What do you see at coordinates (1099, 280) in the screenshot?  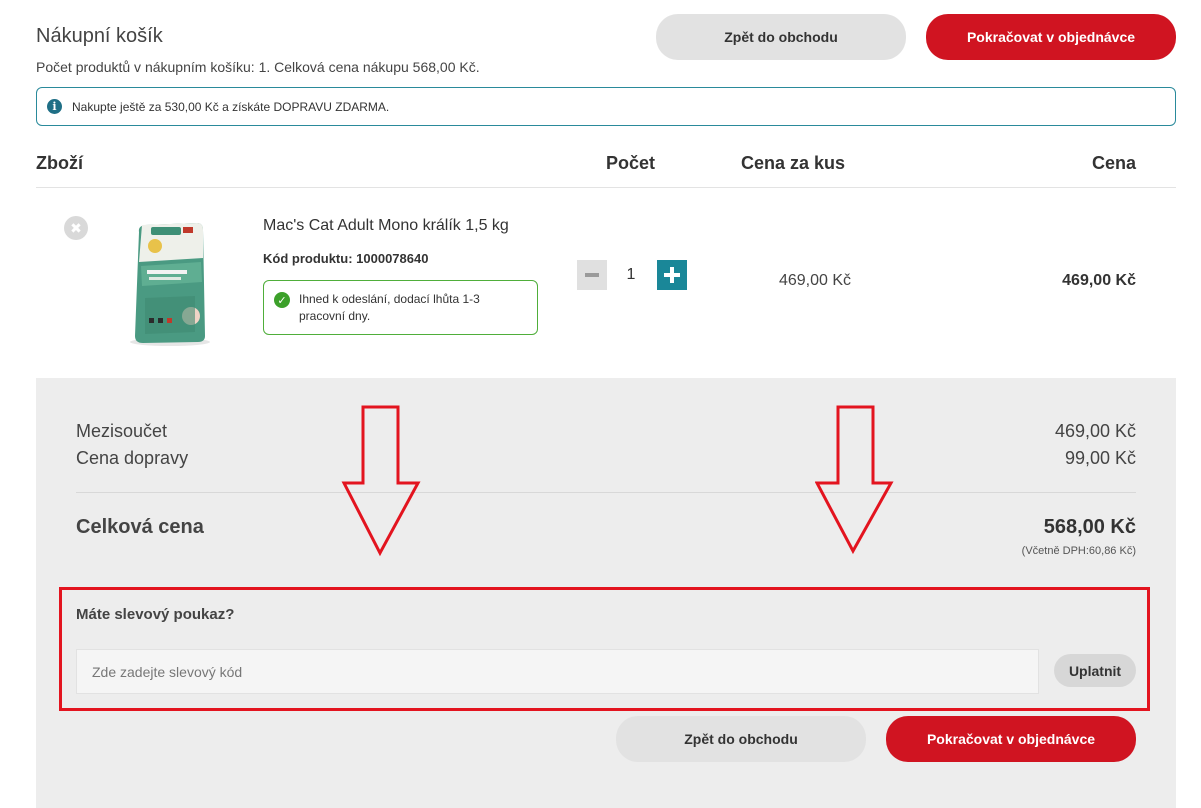 I see `line-total-price: 469,00 Kč` at bounding box center [1099, 280].